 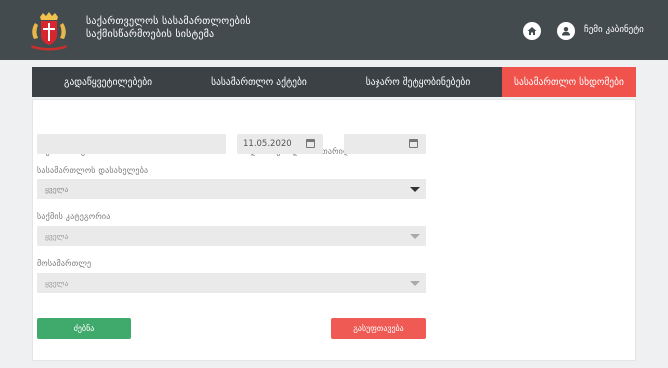 I want to click on case-category-value: ყველა, so click(x=57, y=236).